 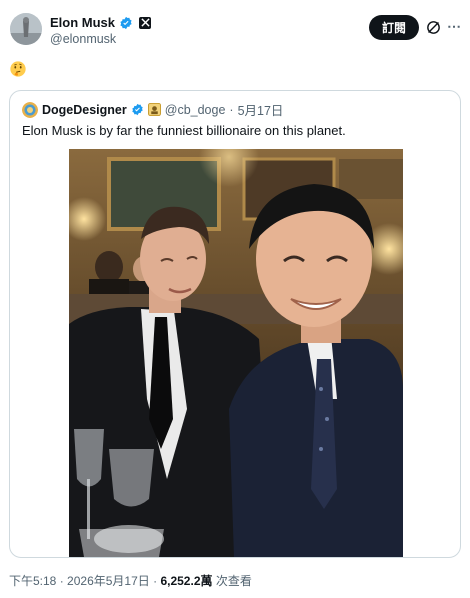 What do you see at coordinates (83, 39) in the screenshot?
I see `author-handle: @elonmusk` at bounding box center [83, 39].